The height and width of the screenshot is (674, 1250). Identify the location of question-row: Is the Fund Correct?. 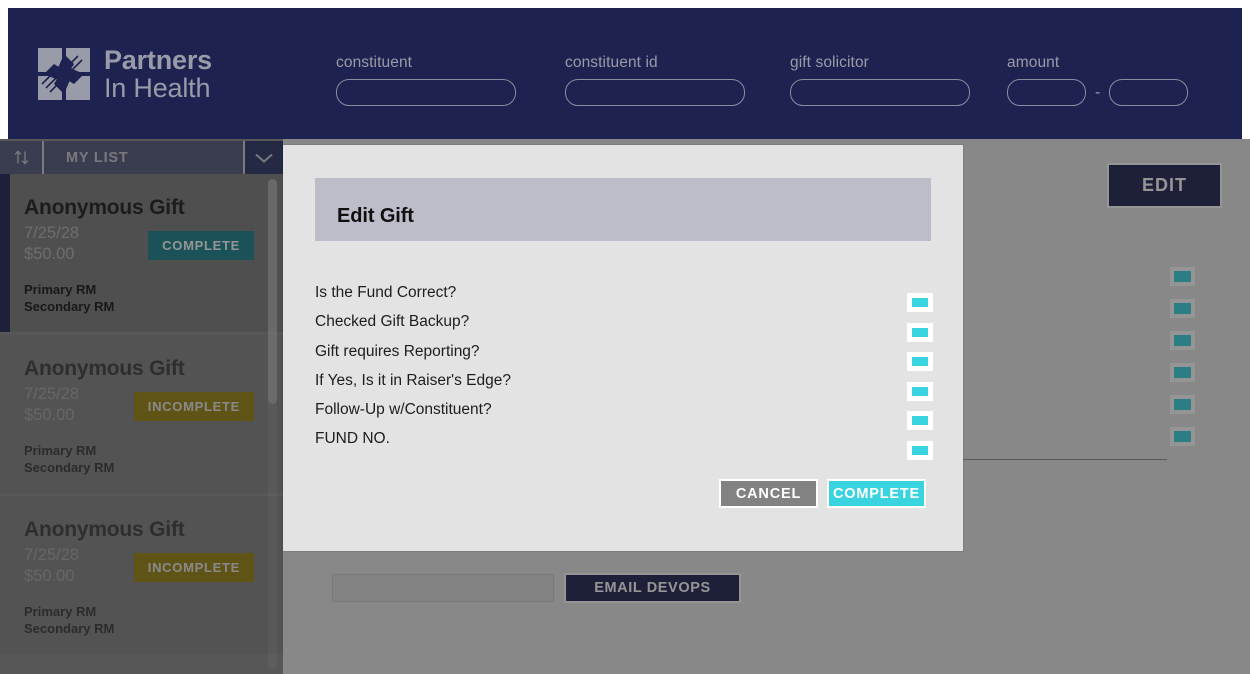
(623, 297).